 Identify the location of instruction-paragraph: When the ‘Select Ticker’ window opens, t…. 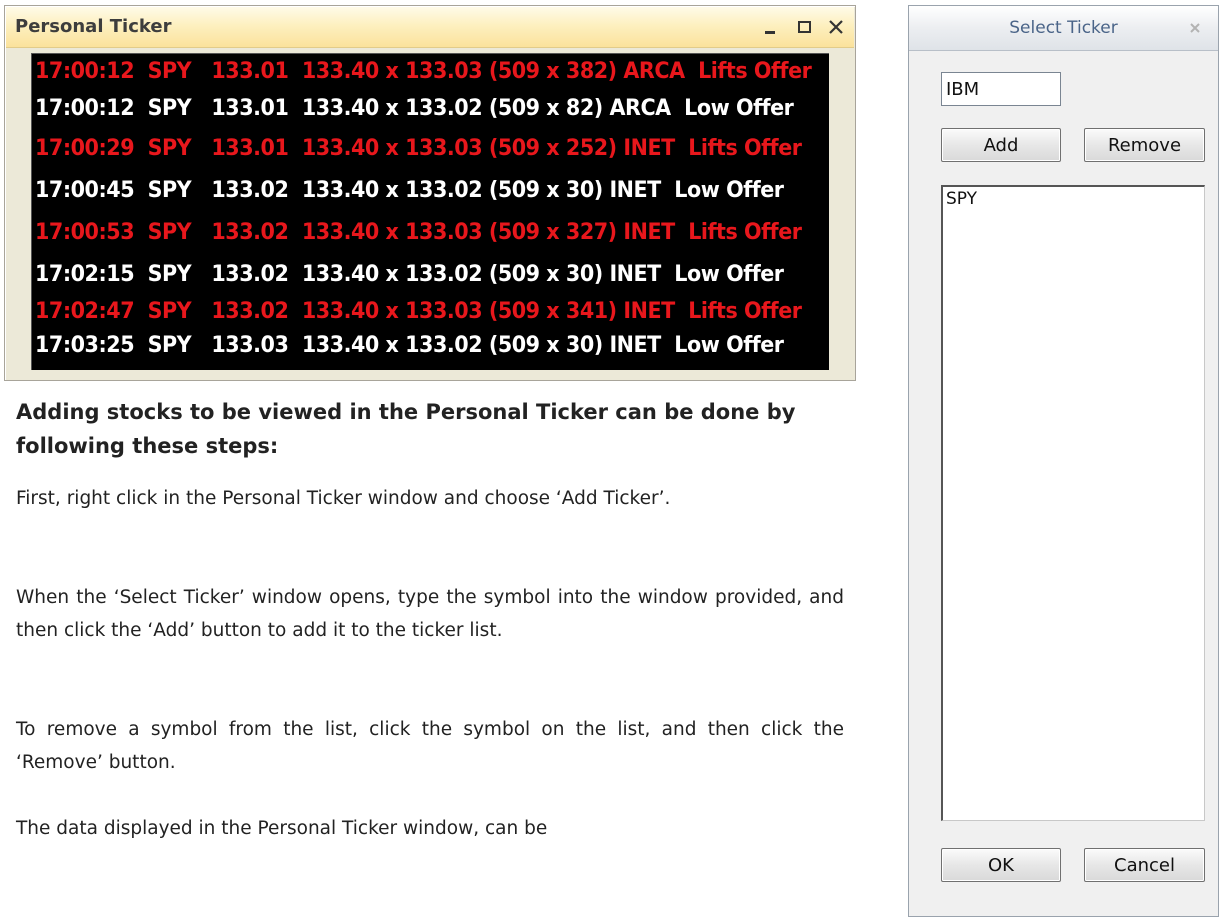
(430, 614).